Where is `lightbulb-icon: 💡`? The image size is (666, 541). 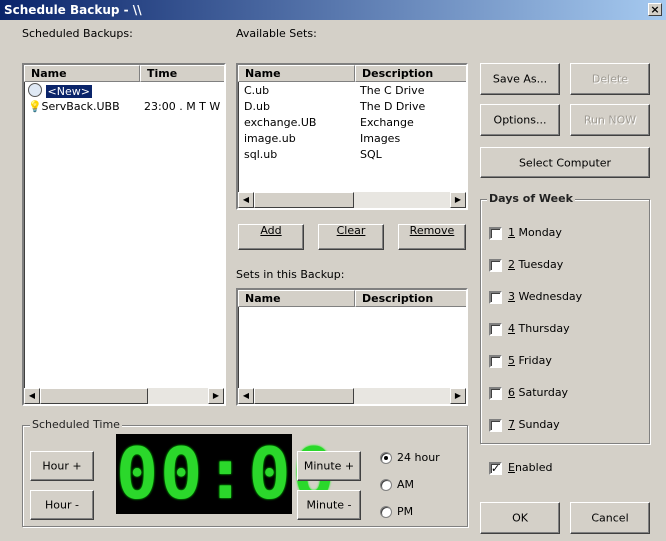 lightbulb-icon: 💡 is located at coordinates (35, 106).